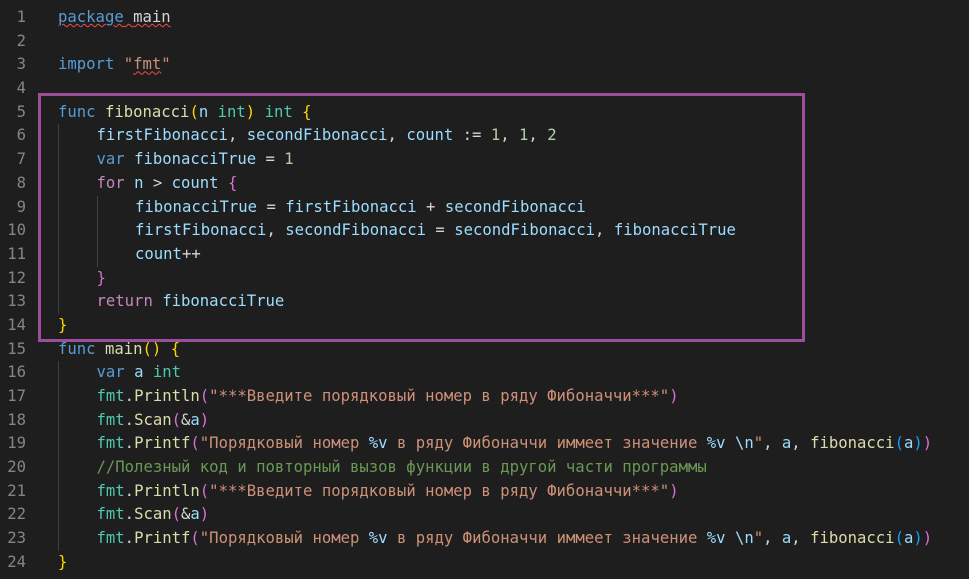 This screenshot has height=579, width=969. Describe the element at coordinates (16, 253) in the screenshot. I see `line-number: 11` at that location.